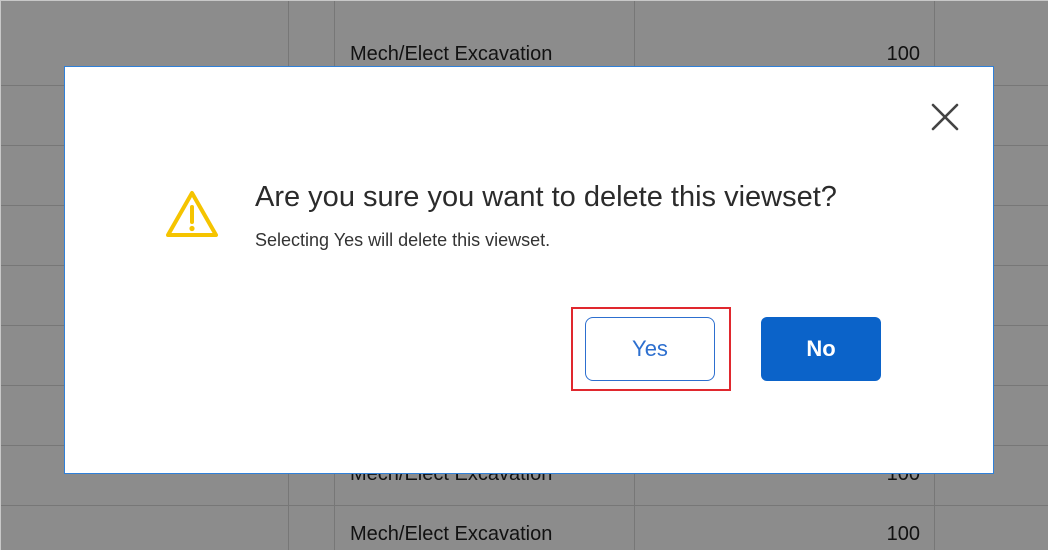 The image size is (1048, 550). What do you see at coordinates (403, 240) in the screenshot?
I see `dialog-message: Selecting Yes will delete this viewset.` at bounding box center [403, 240].